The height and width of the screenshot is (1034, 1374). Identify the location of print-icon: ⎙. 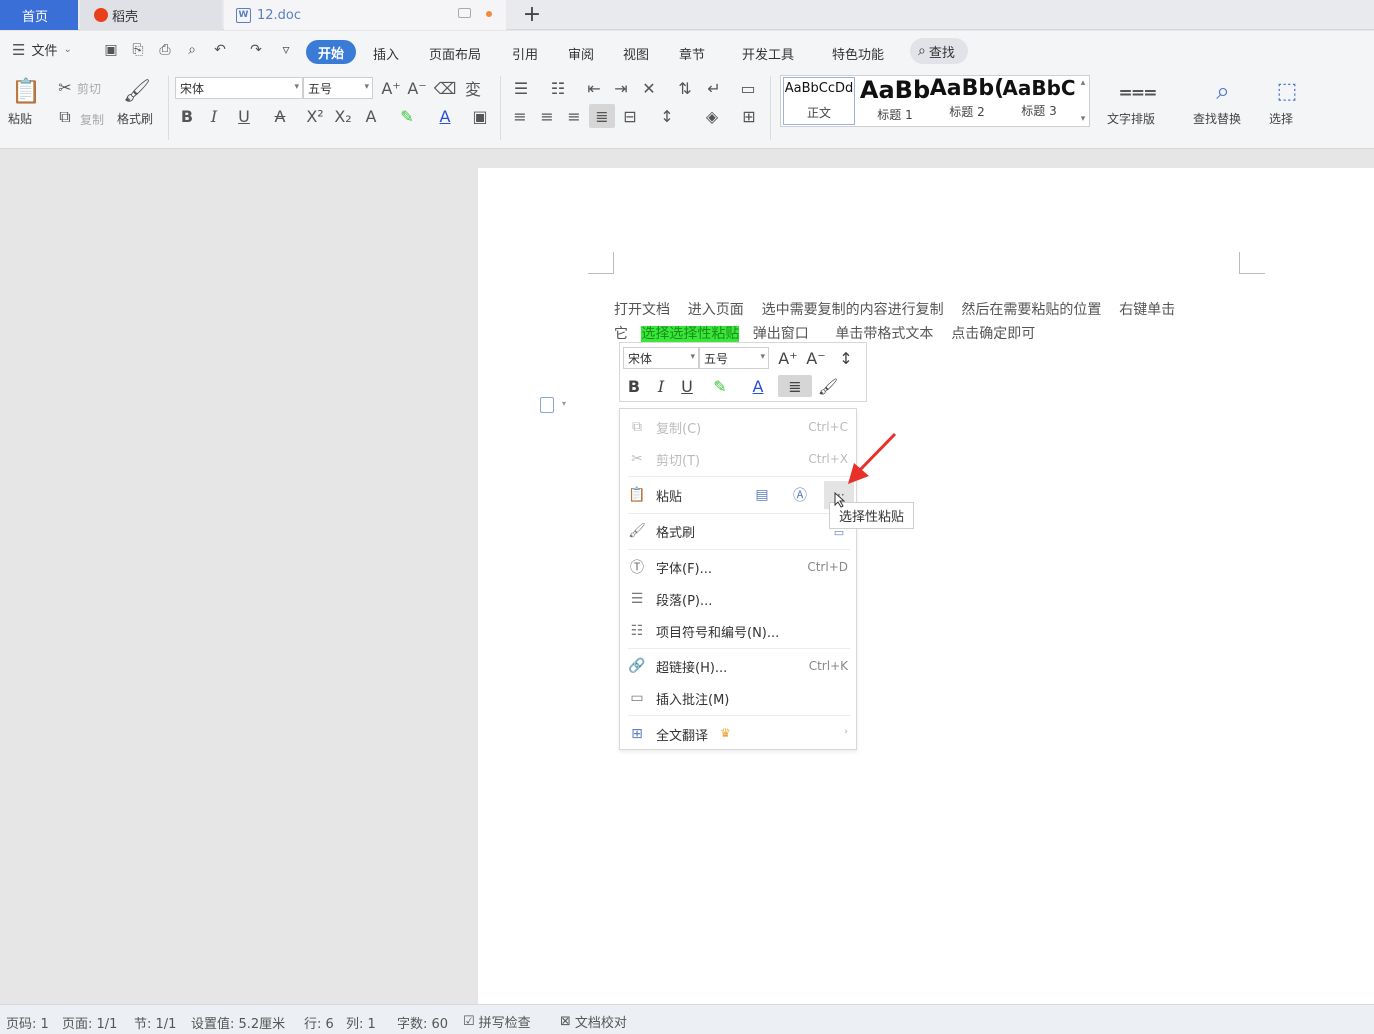
(165, 50).